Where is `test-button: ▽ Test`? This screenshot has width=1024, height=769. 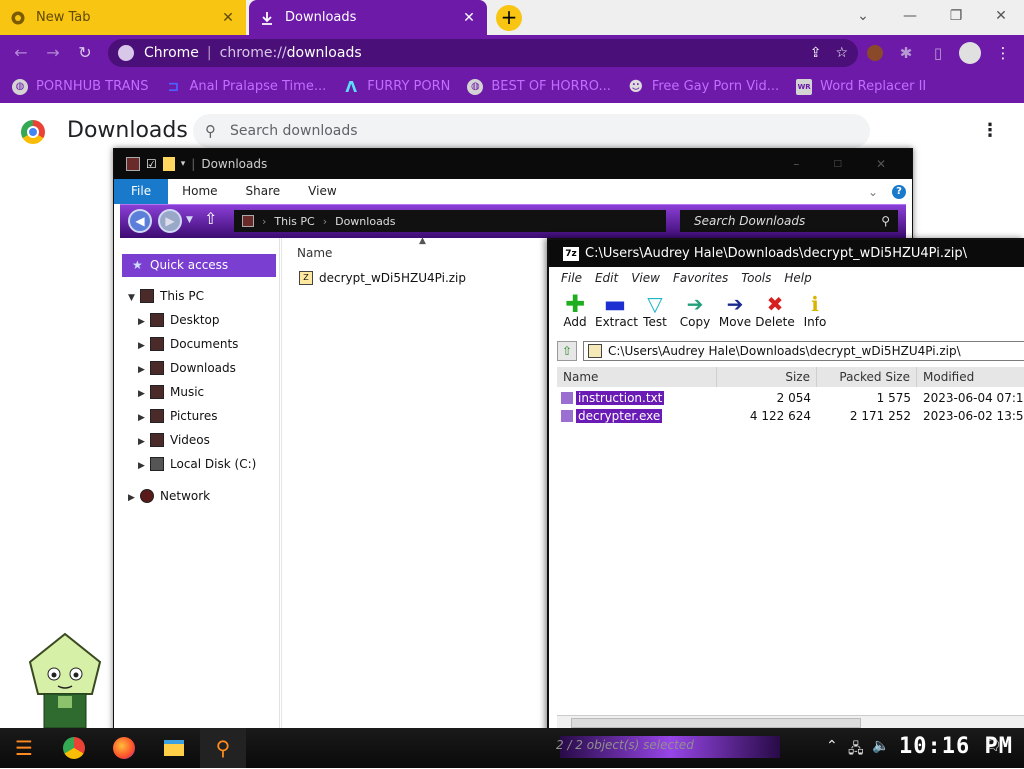 test-button: ▽ Test is located at coordinates (655, 311).